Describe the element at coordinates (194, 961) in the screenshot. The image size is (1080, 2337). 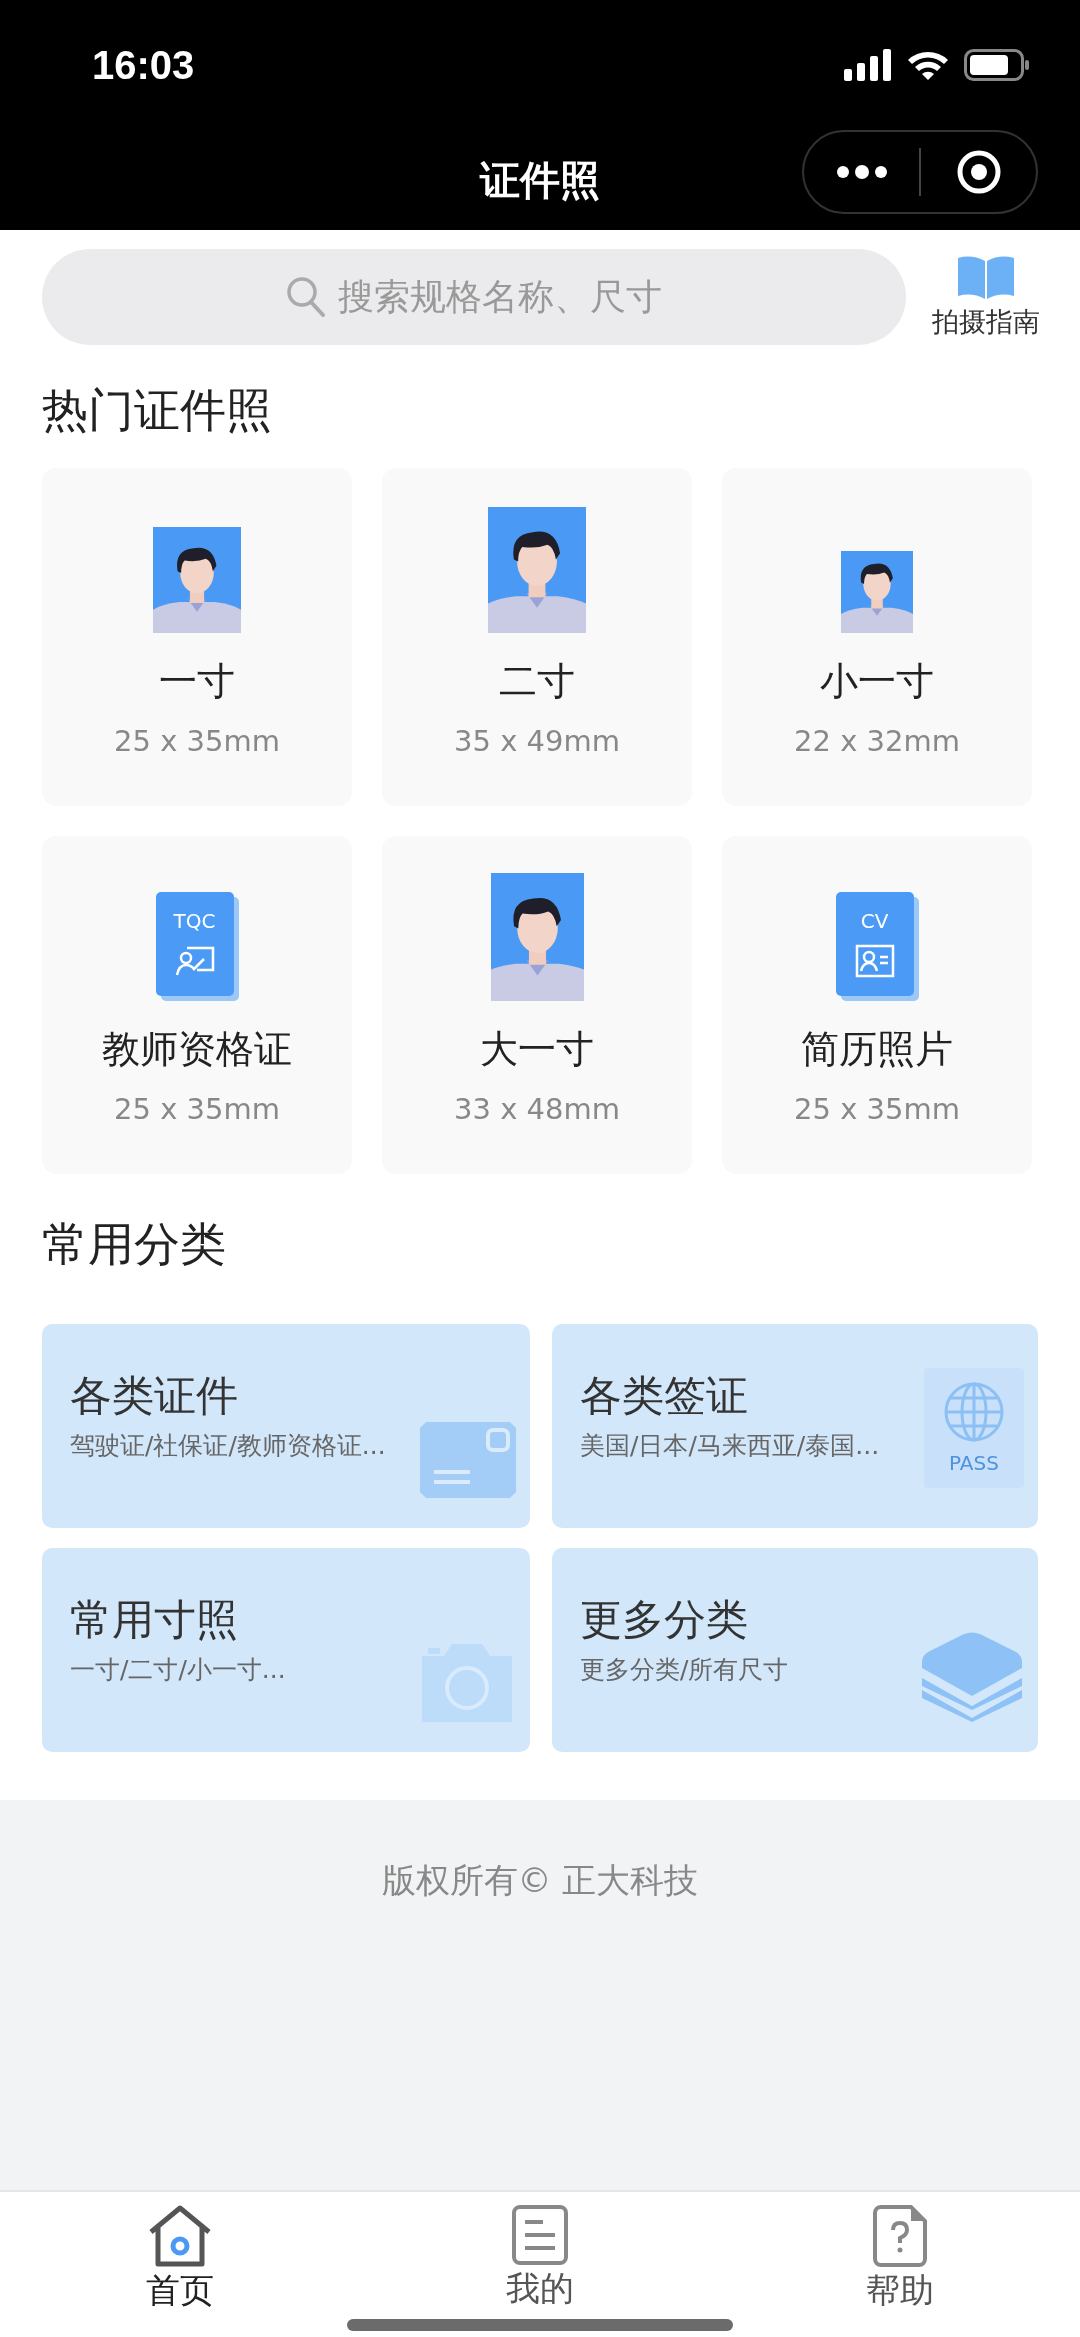
I see `teacher-board-icon` at that location.